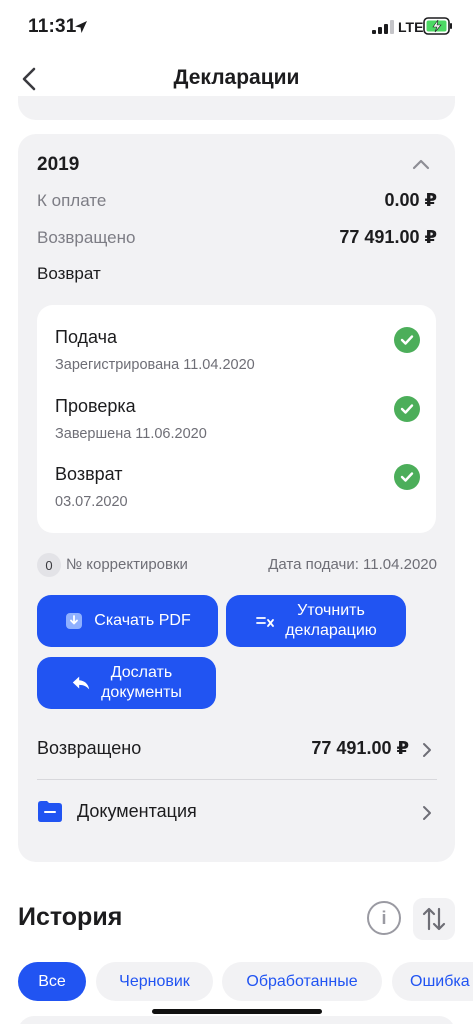 This screenshot has width=473, height=1024. What do you see at coordinates (237, 350) in the screenshot?
I see `step-filing: Подача Зарегистрирована 11.04.2020` at bounding box center [237, 350].